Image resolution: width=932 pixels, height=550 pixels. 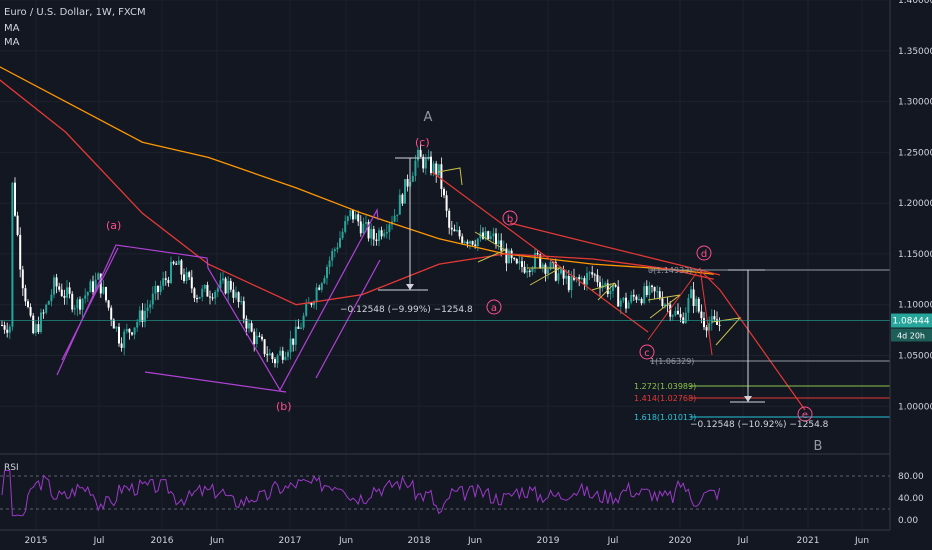 I want to click on x-tick-label: Jul, so click(x=99, y=541).